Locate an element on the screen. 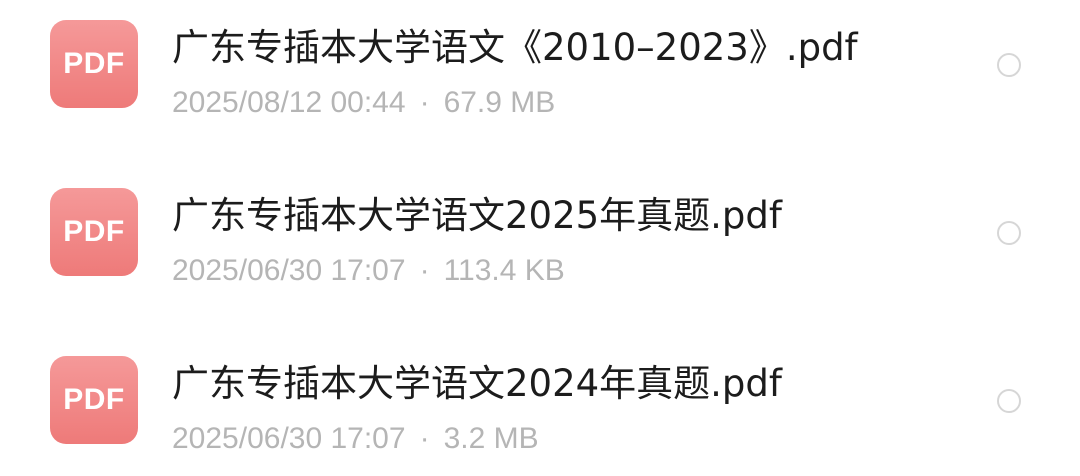 The image size is (1080, 476). file-meta: 2025/06/30 17:07 · 3.2 MB is located at coordinates (355, 439).